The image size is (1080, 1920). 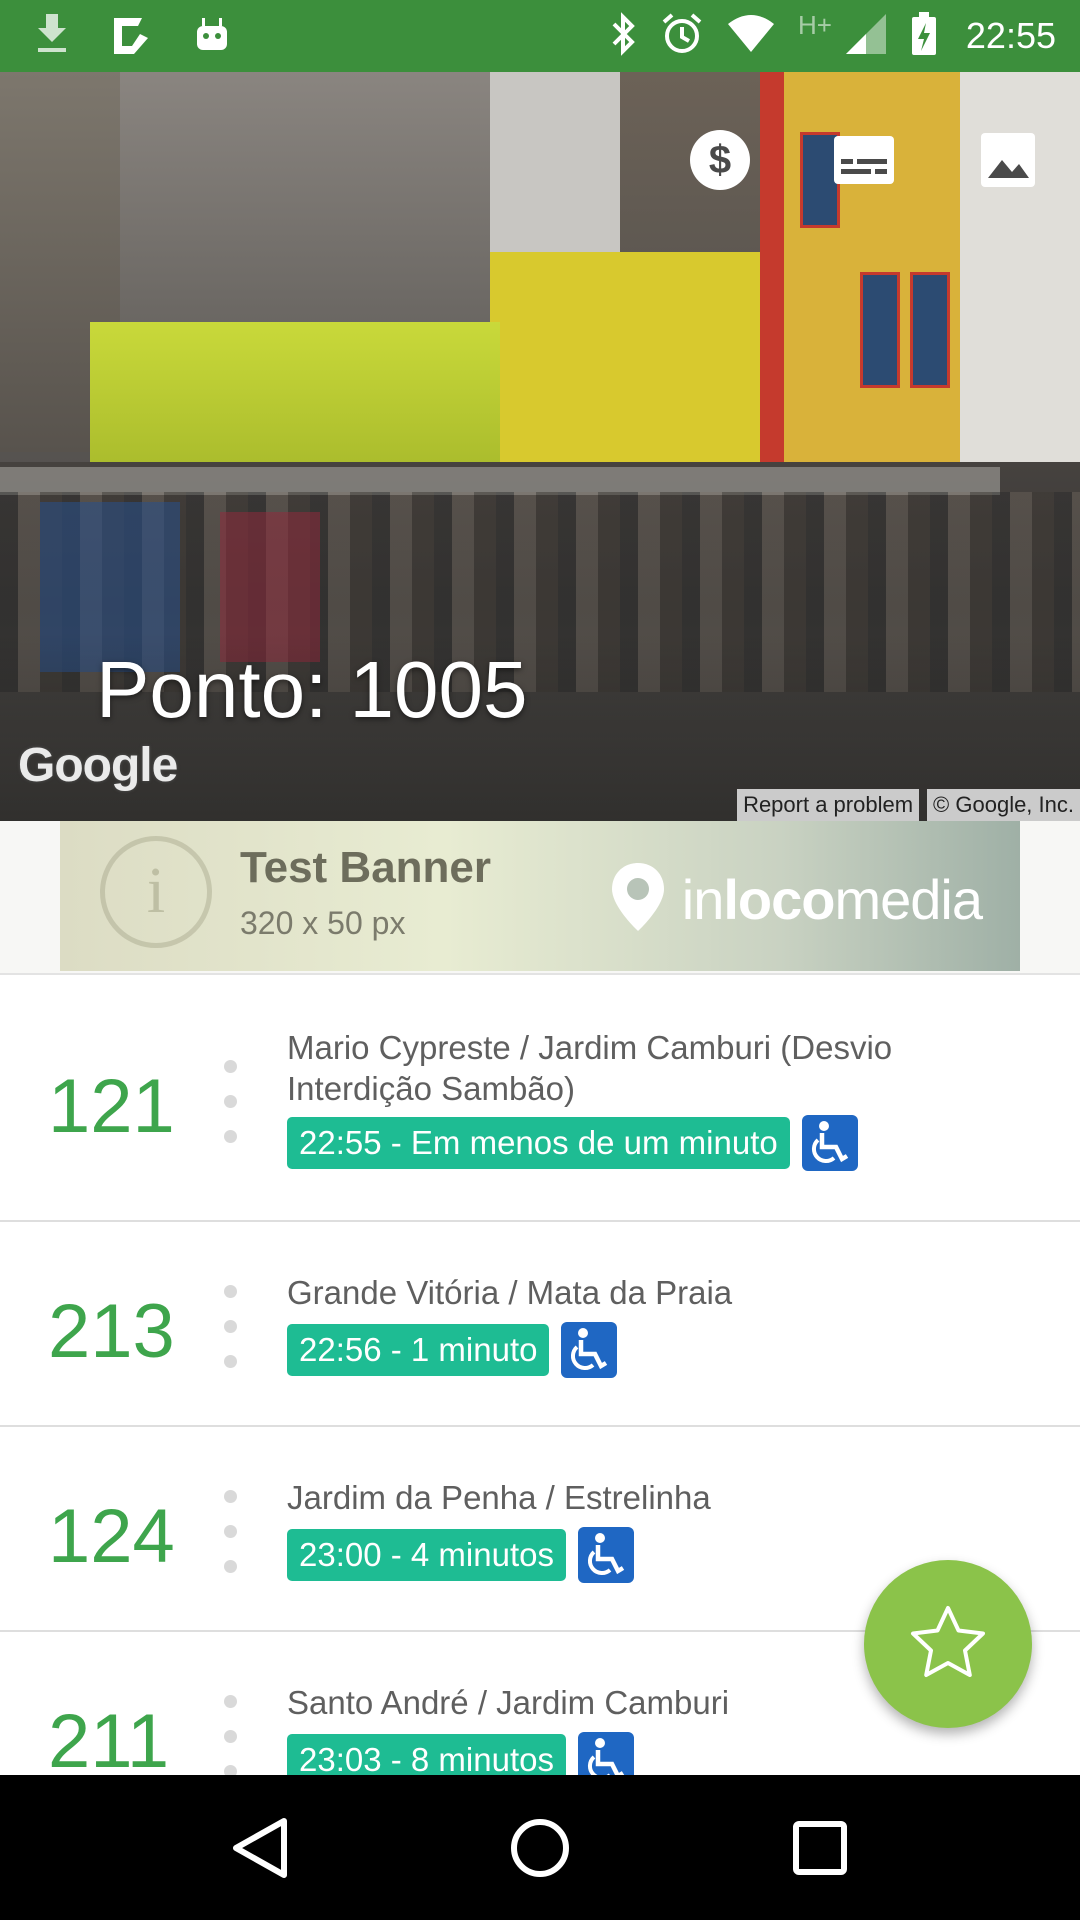 What do you see at coordinates (832, 899) in the screenshot?
I see `brand-name: inlocomedia` at bounding box center [832, 899].